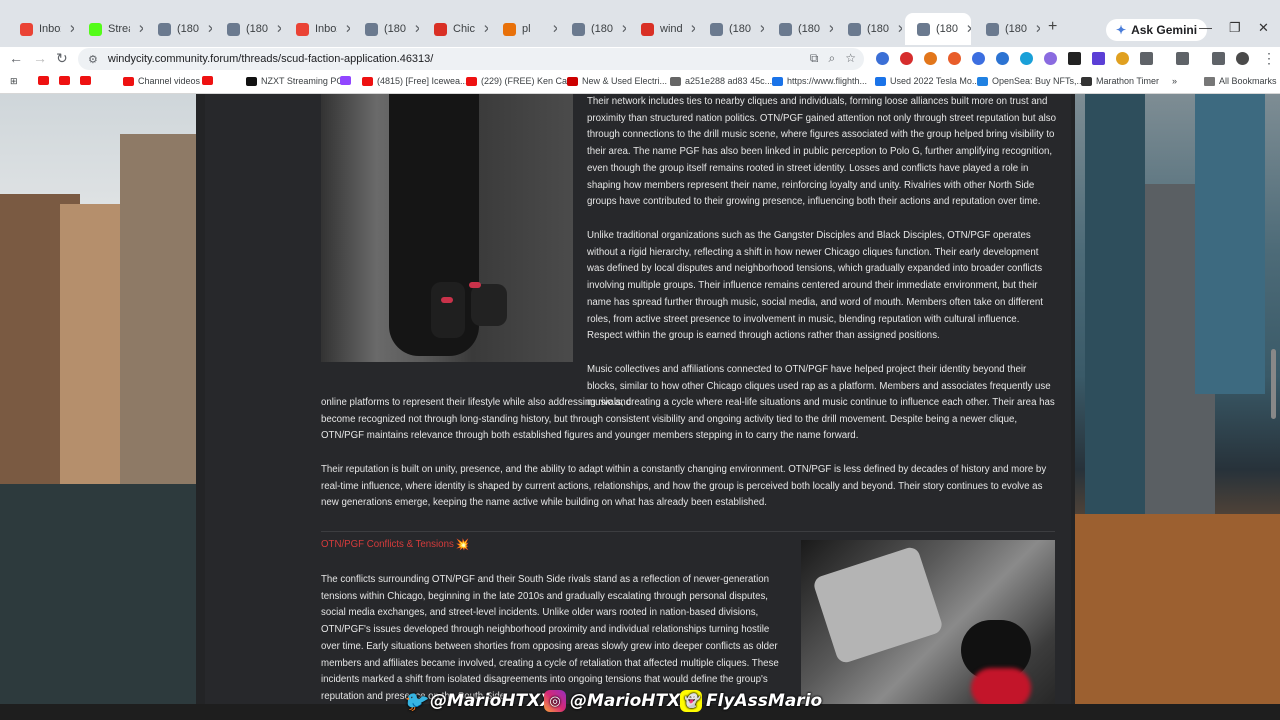 Image resolution: width=1280 pixels, height=720 pixels. I want to click on browser-tab: windy ✕, so click(662, 29).